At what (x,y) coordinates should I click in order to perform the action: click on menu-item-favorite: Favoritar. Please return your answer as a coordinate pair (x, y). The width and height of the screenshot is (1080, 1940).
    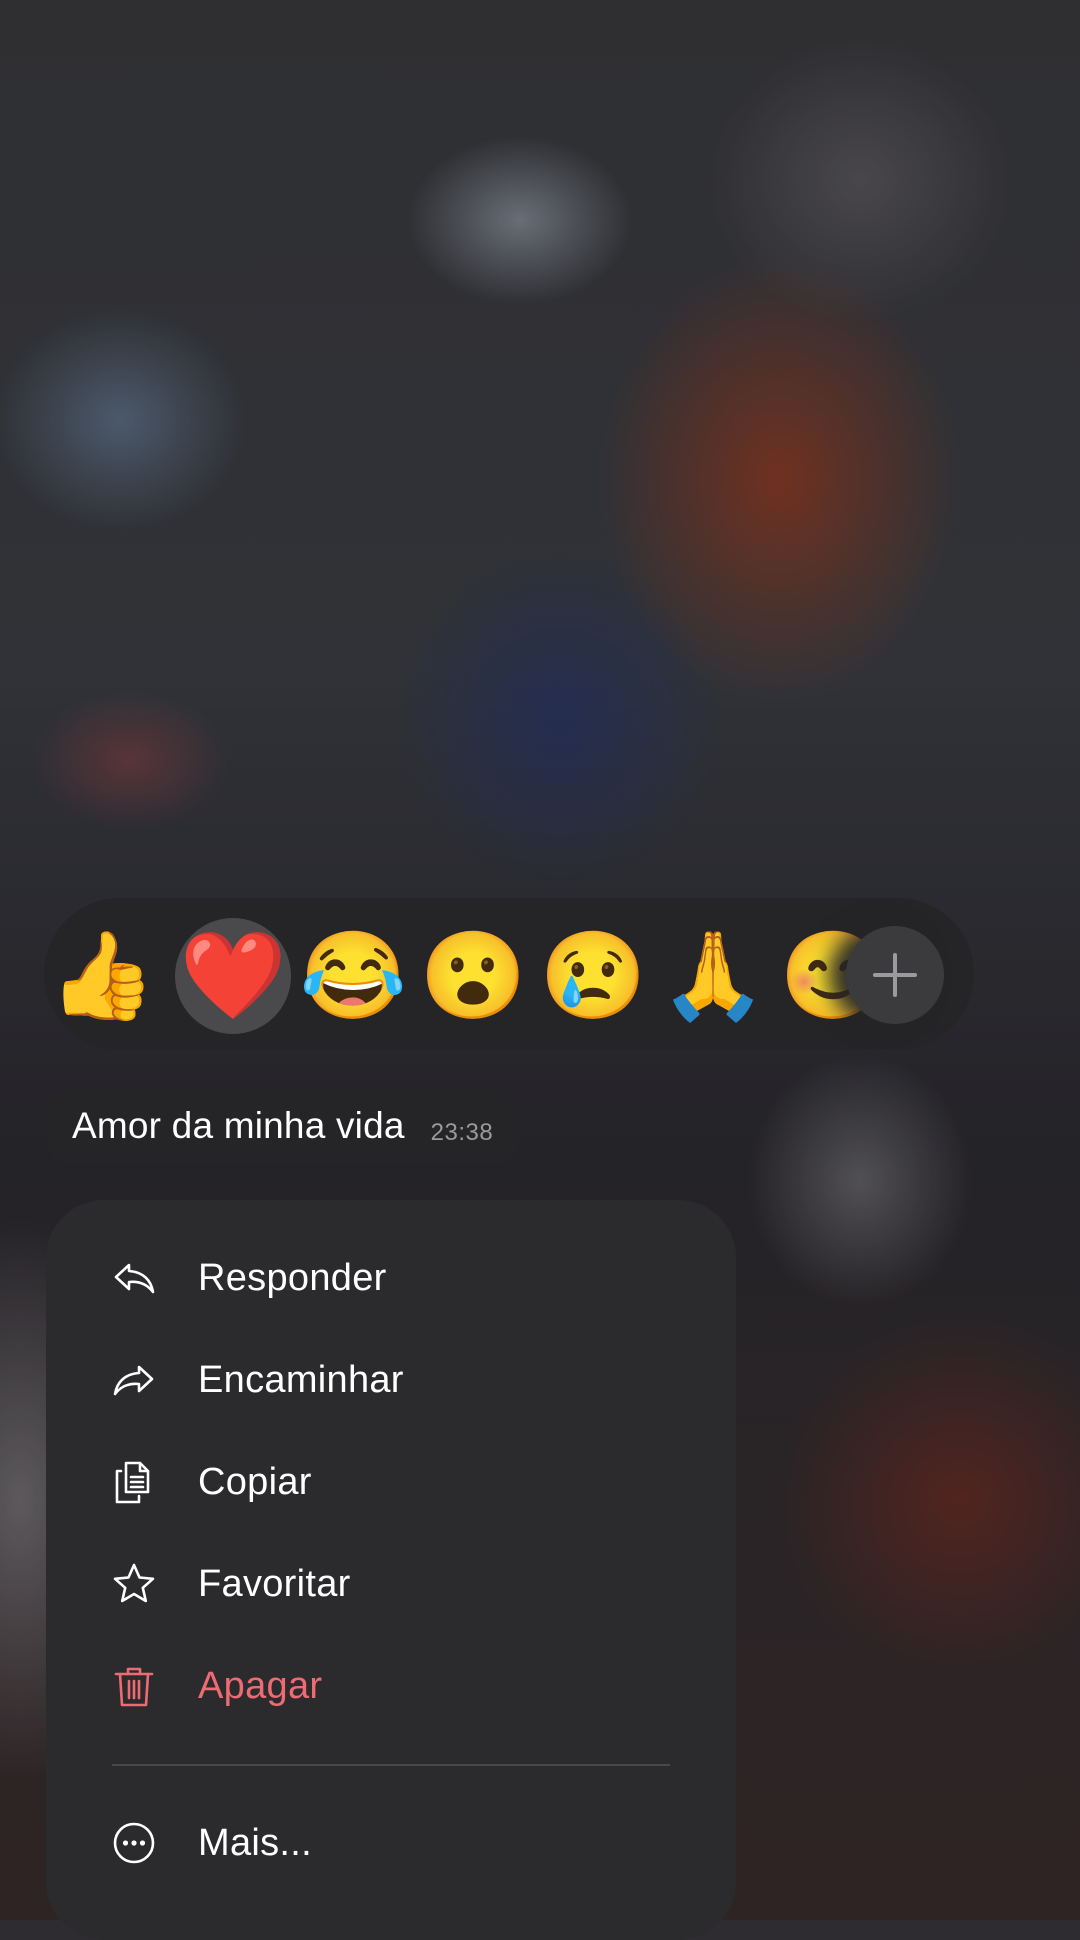
    Looking at the image, I should click on (391, 1584).